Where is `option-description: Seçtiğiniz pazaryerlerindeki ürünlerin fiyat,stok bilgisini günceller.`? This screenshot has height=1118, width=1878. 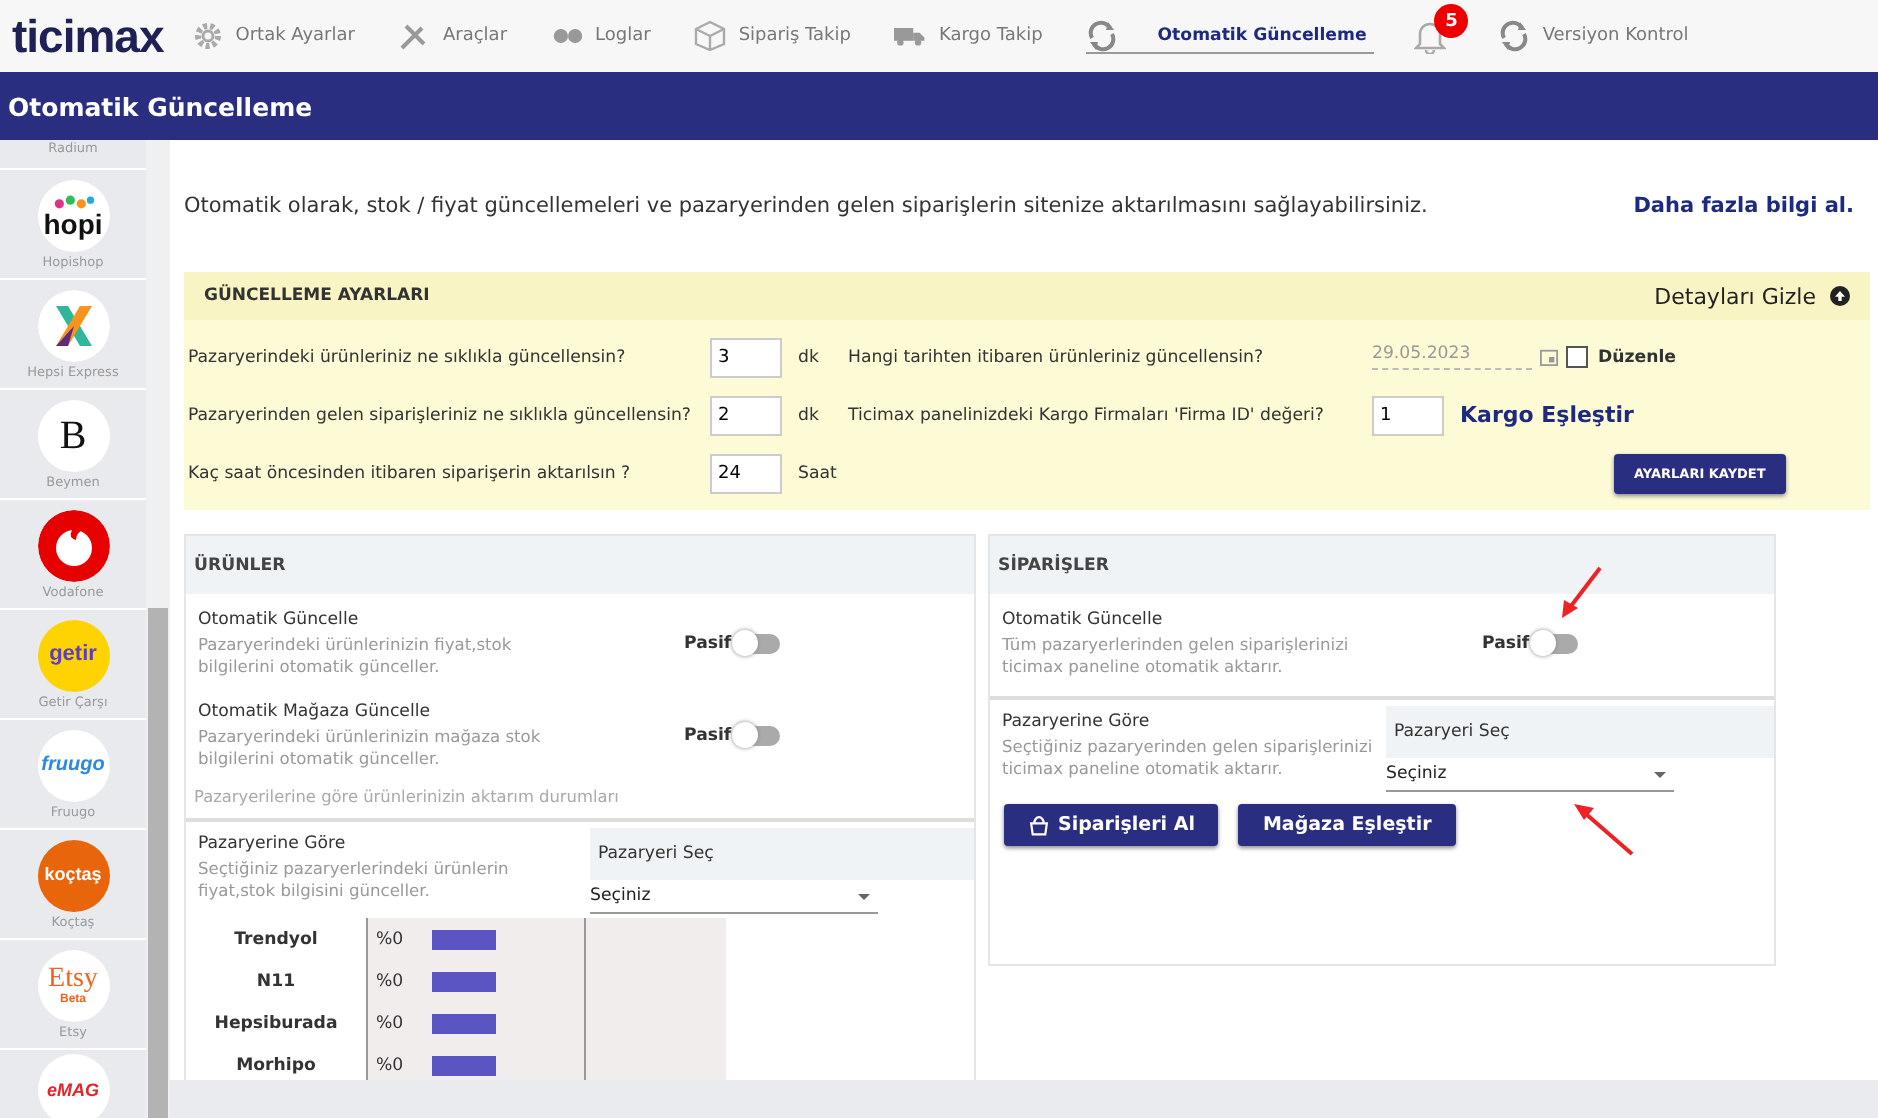 option-description: Seçtiğiniz pazaryerlerindeki ürünlerin fiyat,stok bilgisini günceller. is located at coordinates (354, 880).